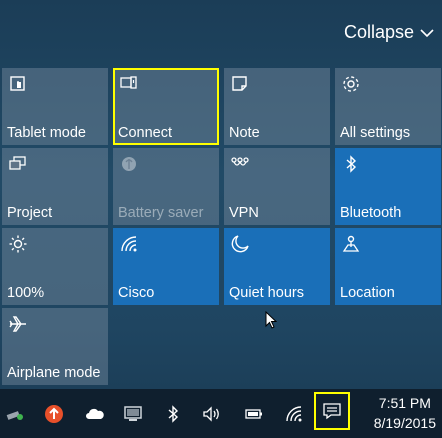  Describe the element at coordinates (166, 106) in the screenshot. I see `tile-connect: Connect` at that location.